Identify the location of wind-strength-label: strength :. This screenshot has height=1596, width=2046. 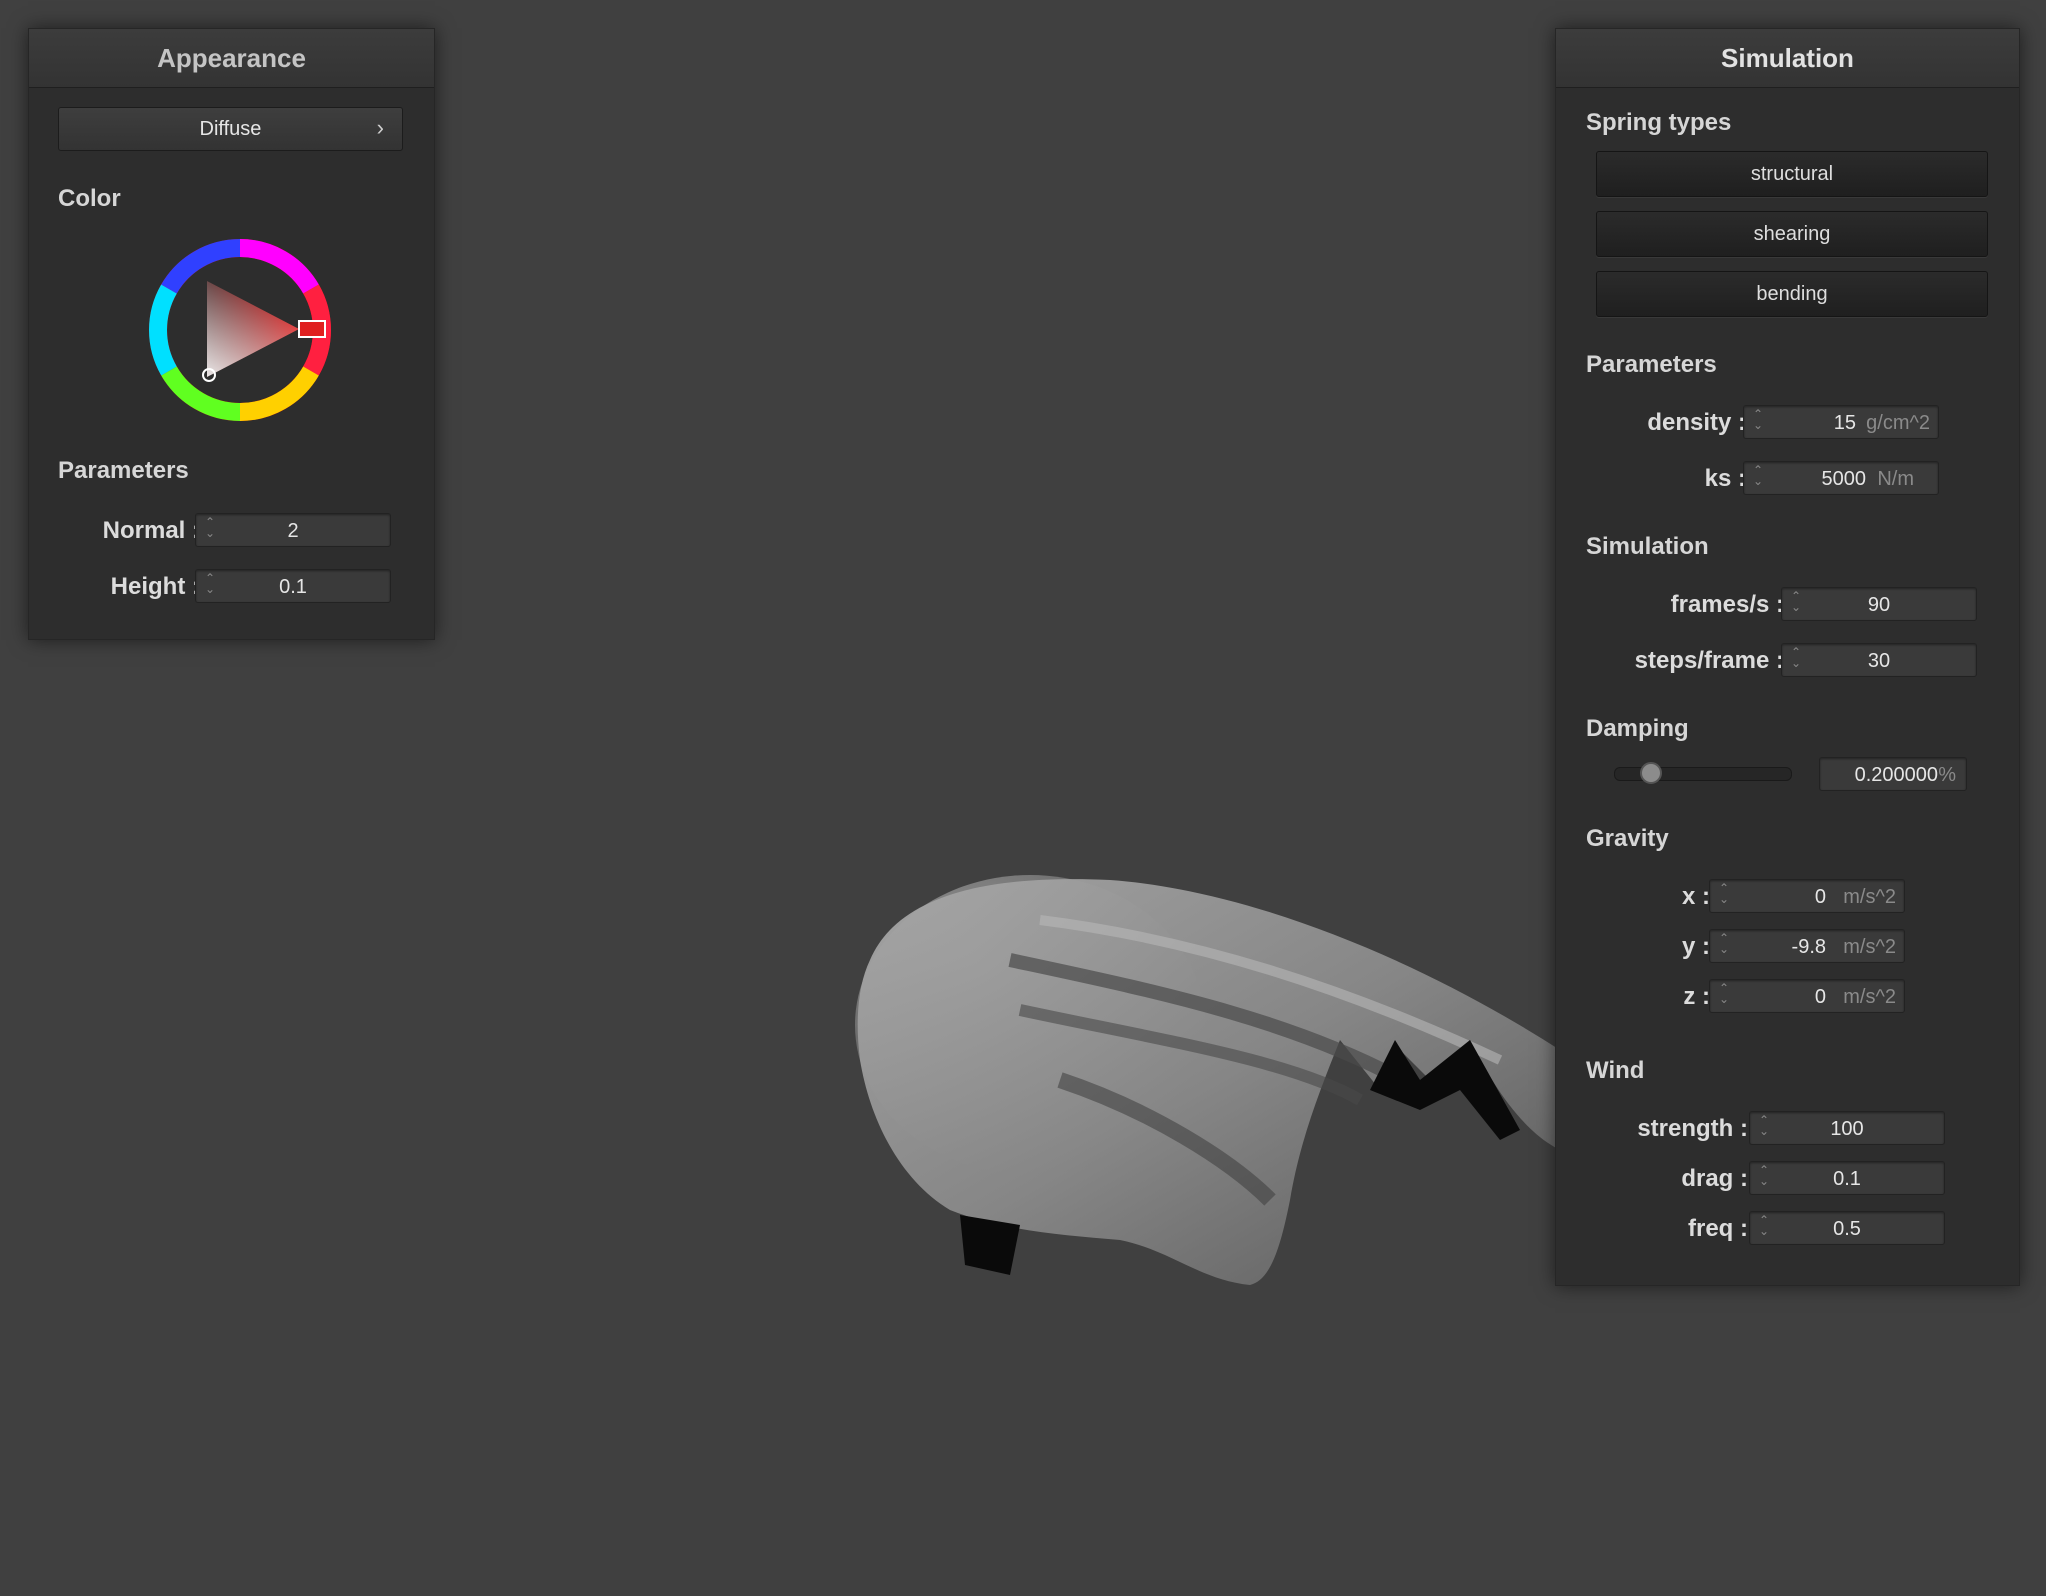
(1692, 1128).